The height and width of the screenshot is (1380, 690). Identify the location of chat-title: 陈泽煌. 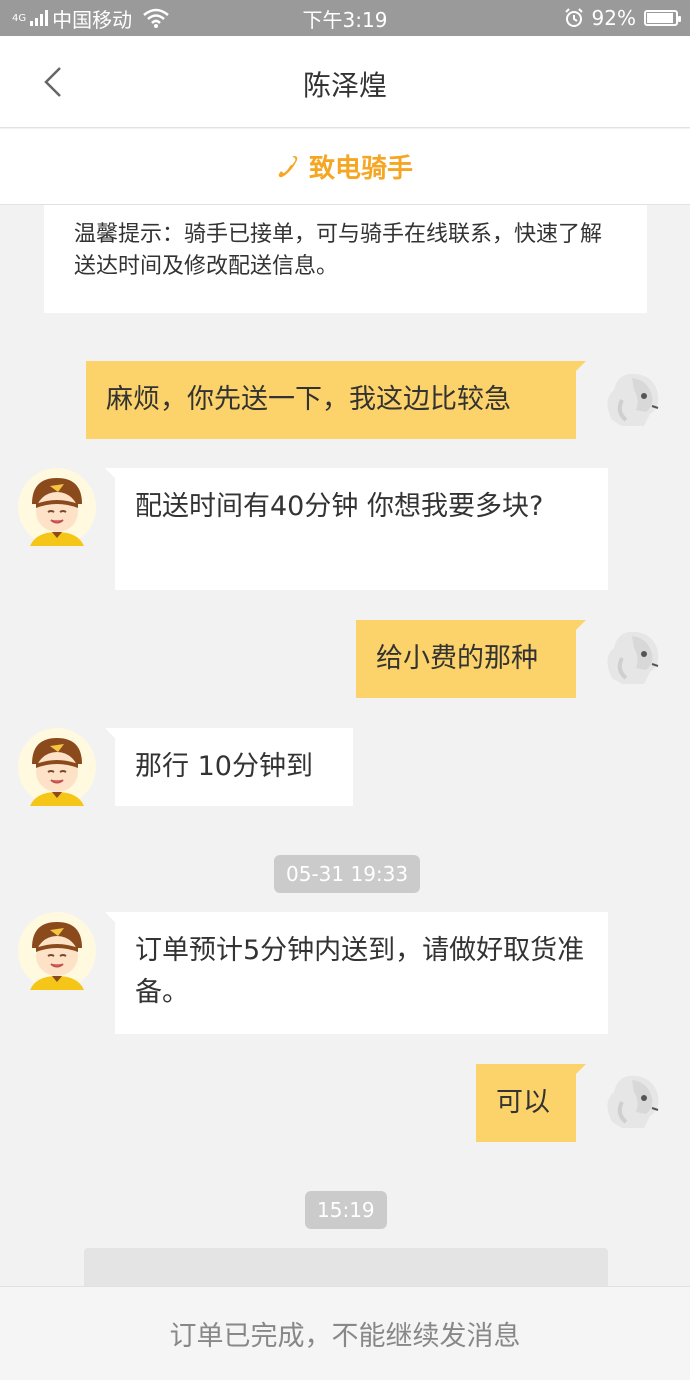
(344, 85).